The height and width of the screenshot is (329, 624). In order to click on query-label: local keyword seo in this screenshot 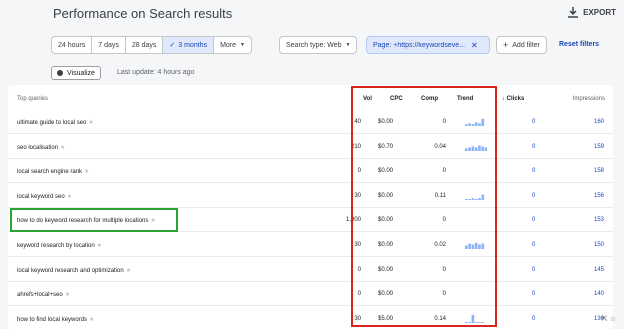, I will do `click(41, 196)`.